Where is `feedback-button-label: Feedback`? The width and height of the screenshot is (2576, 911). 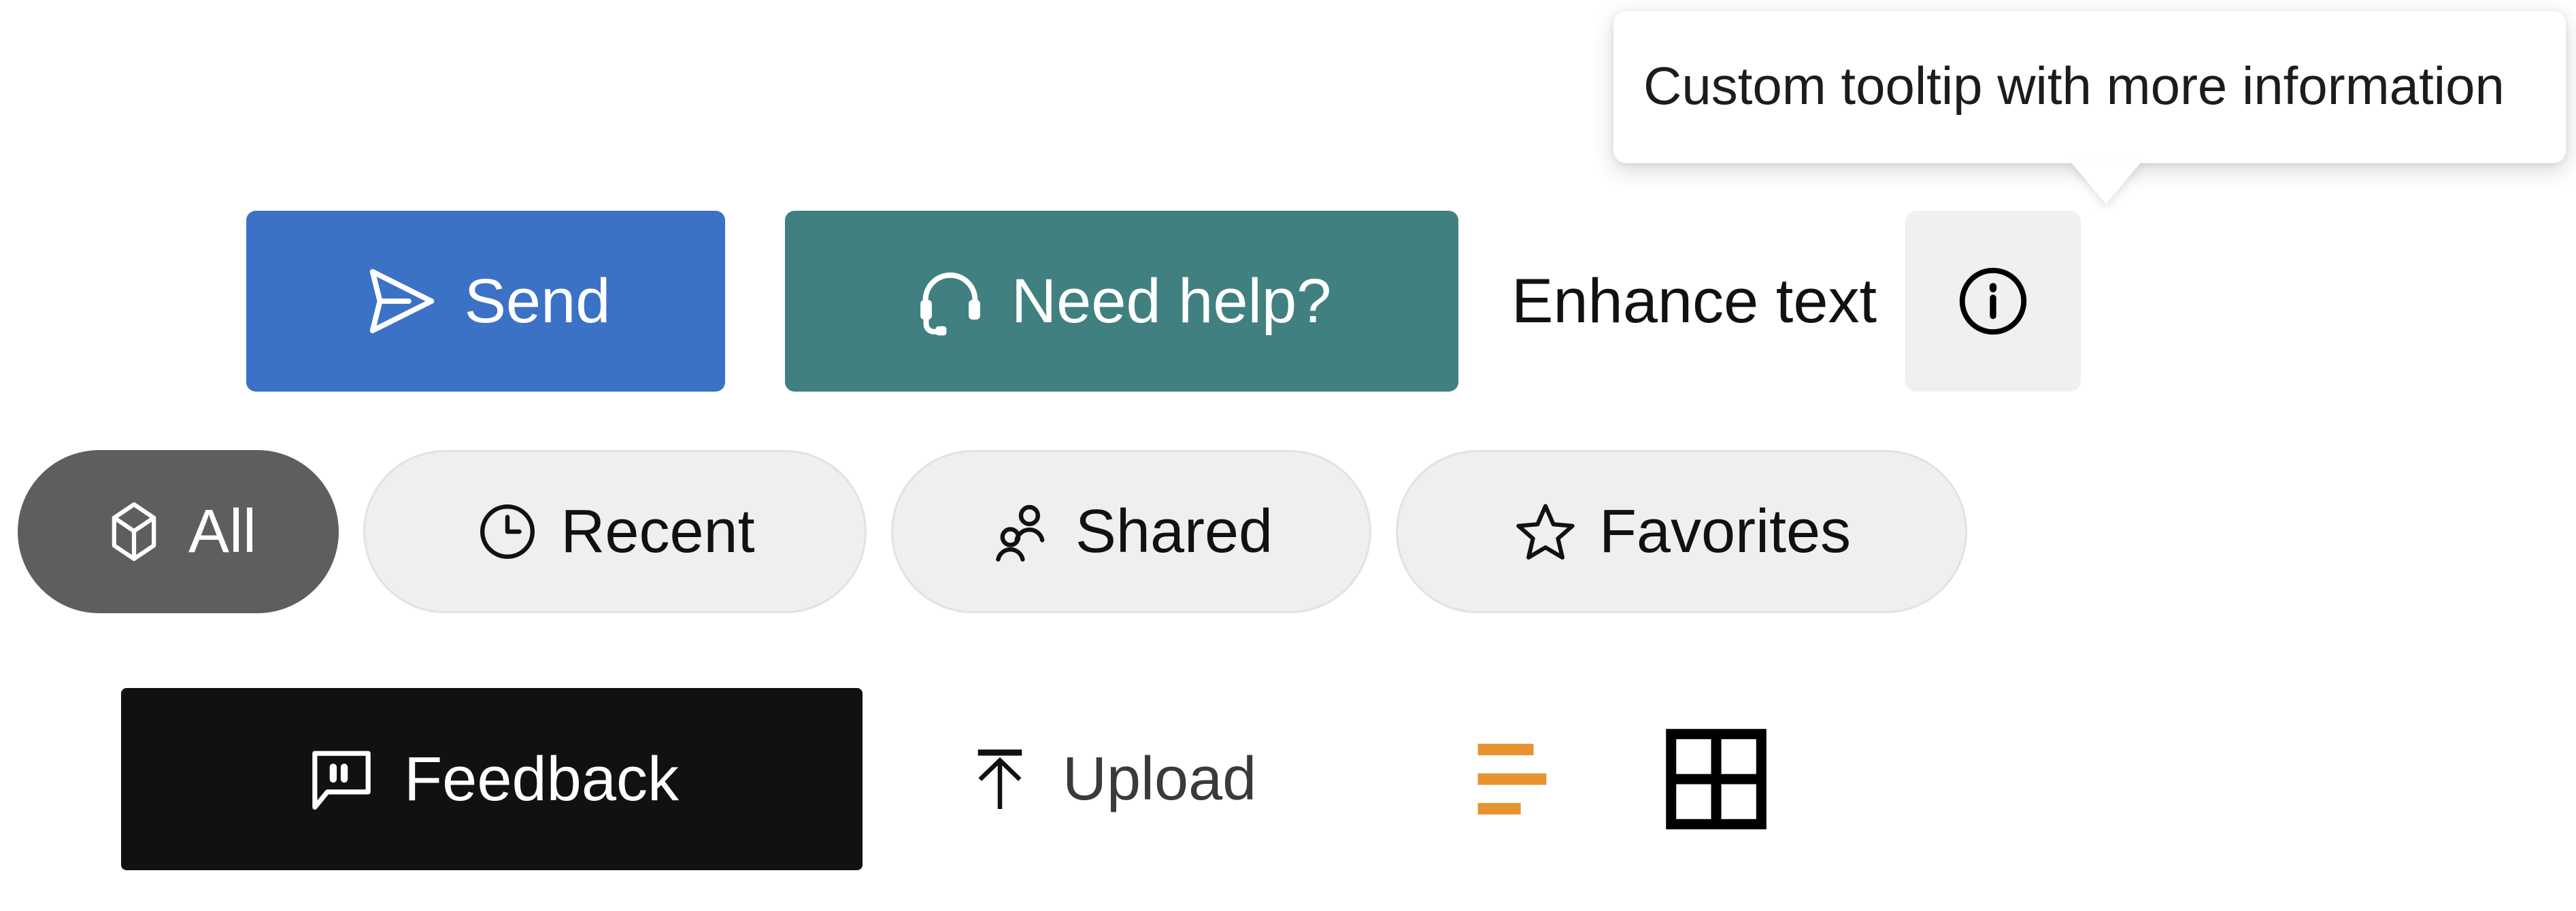
feedback-button-label: Feedback is located at coordinates (541, 779).